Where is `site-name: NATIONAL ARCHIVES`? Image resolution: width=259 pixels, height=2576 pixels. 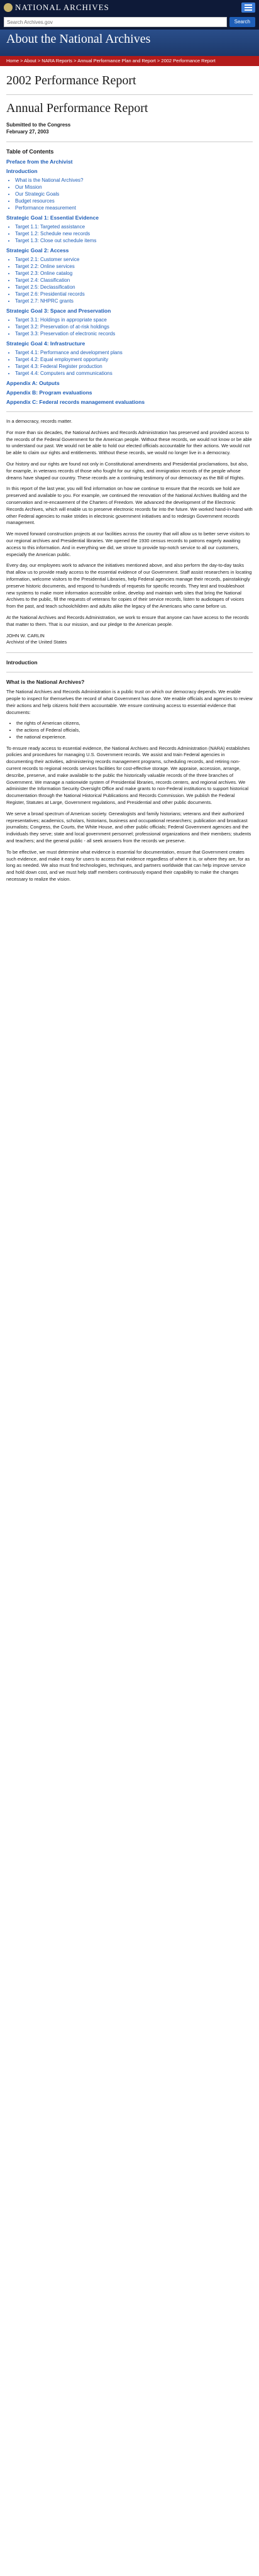 site-name: NATIONAL ARCHIVES is located at coordinates (62, 7).